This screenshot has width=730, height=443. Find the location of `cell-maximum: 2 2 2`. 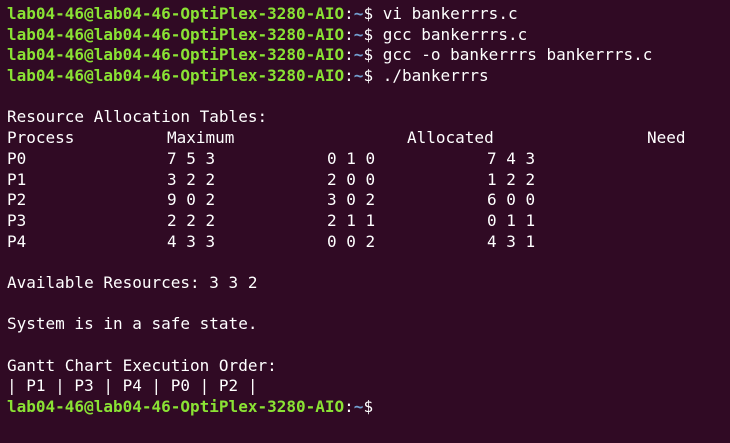

cell-maximum: 2 2 2 is located at coordinates (191, 220).